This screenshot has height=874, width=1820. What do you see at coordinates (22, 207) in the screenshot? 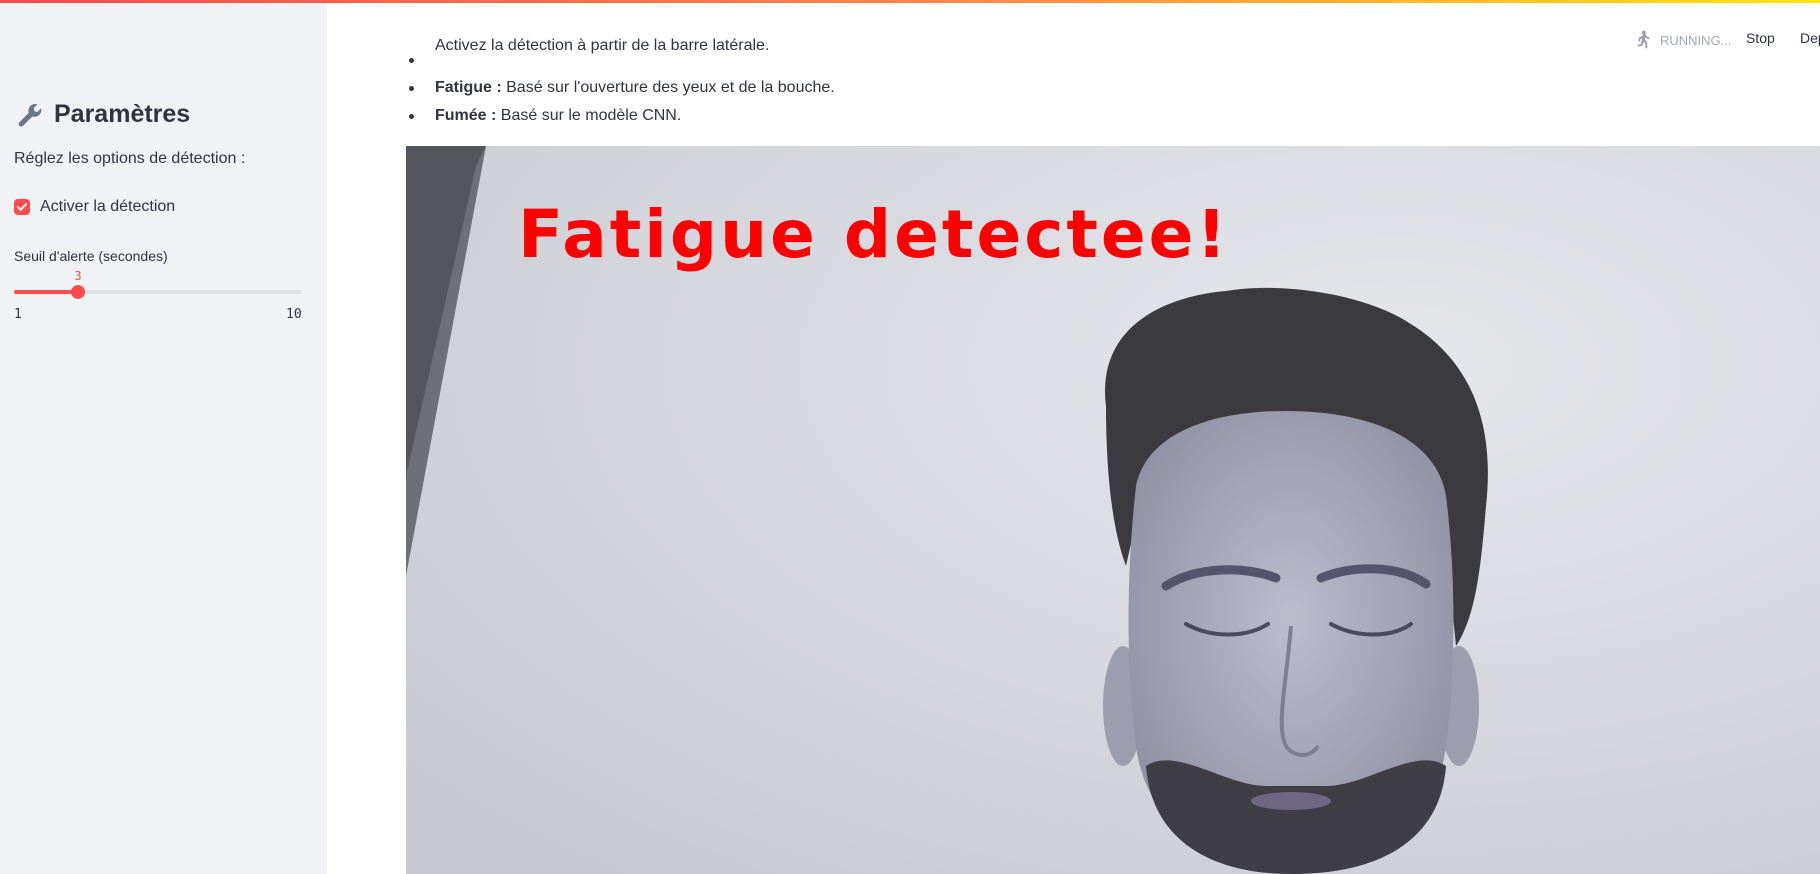
I see `checkbox-checked-icon` at bounding box center [22, 207].